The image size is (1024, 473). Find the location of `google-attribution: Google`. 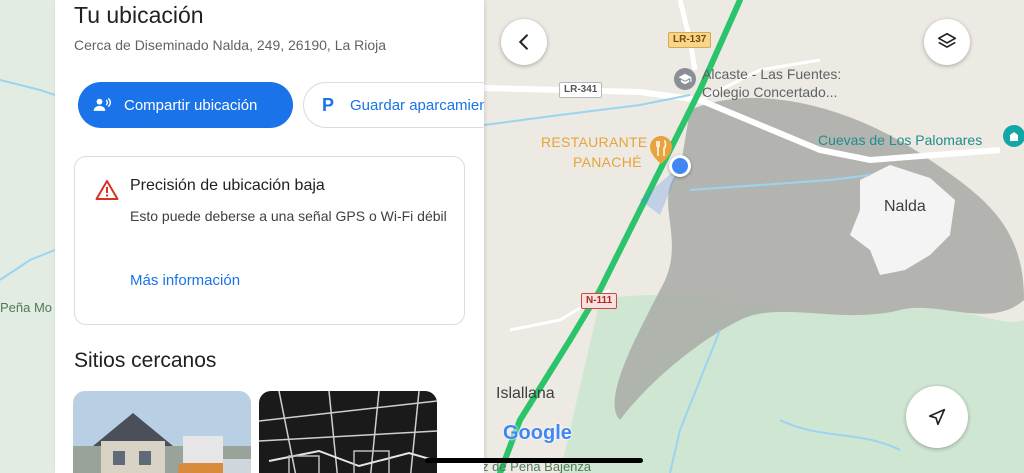

google-attribution: Google is located at coordinates (537, 433).